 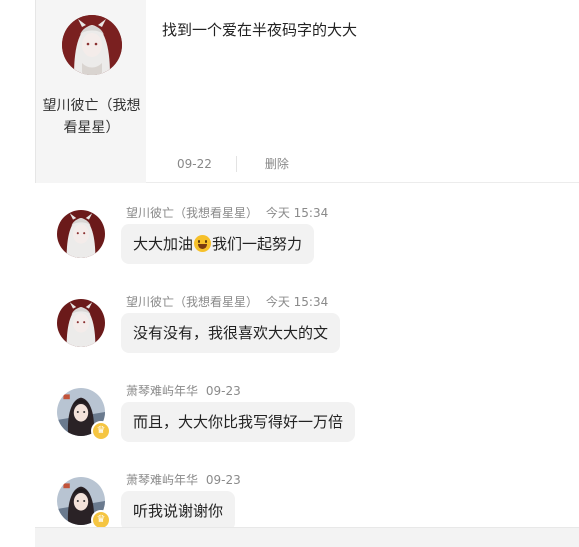 What do you see at coordinates (101, 431) in the screenshot?
I see `crown-badge-icon: ♛` at bounding box center [101, 431].